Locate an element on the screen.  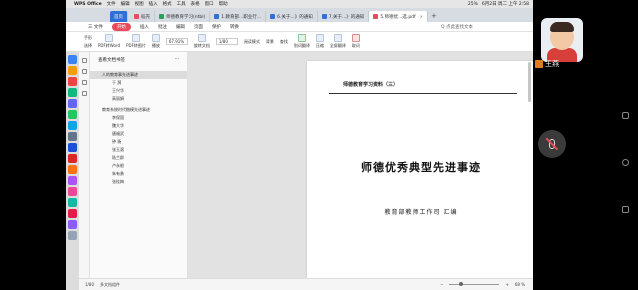
pdf-to-image-button: PDF转图片 is located at coordinates (136, 41).